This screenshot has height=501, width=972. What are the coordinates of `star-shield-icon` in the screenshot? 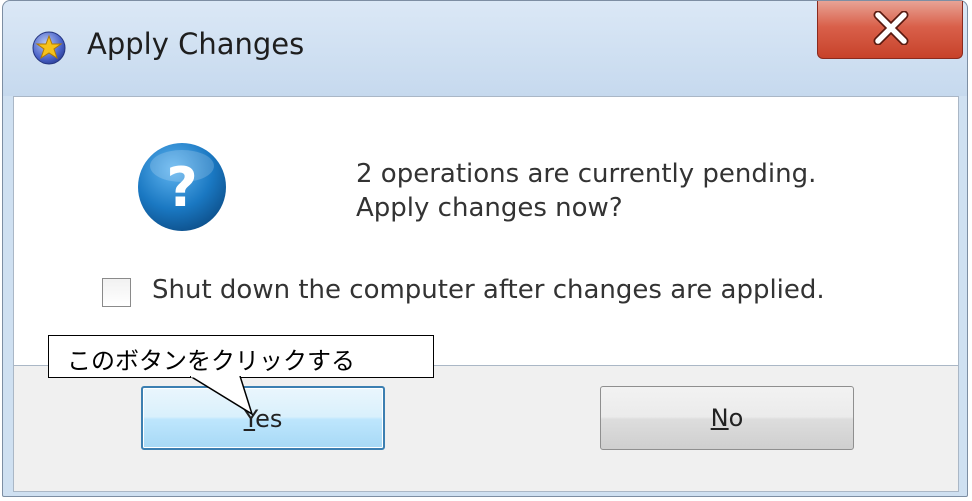 It's located at (49, 48).